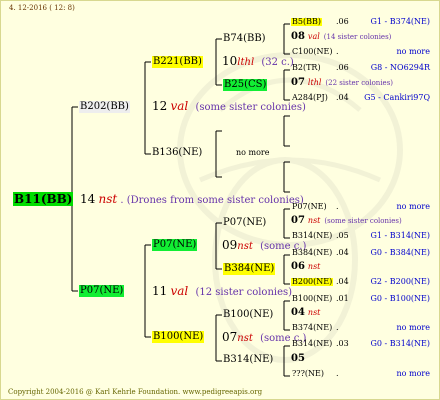 This screenshot has height=400, width=440. Describe the element at coordinates (179, 291) in the screenshot. I see `gen3-lower-mark: val` at that location.